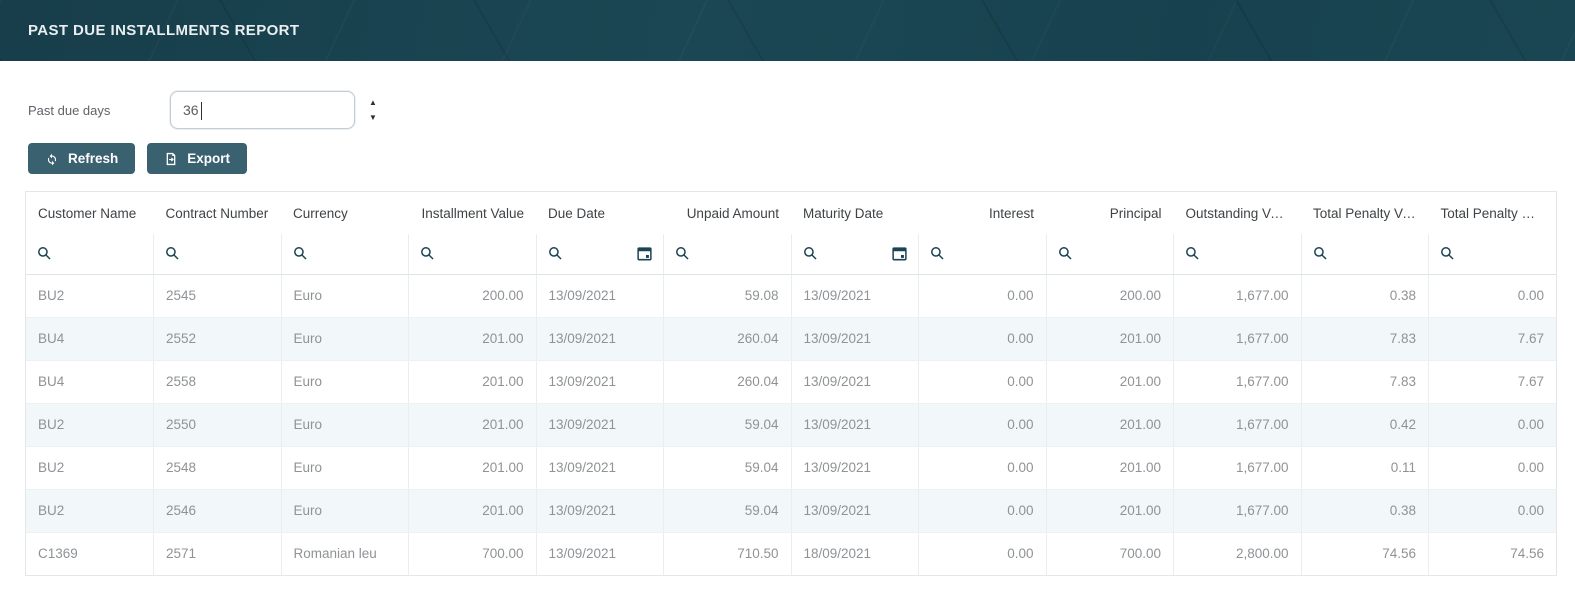 Image resolution: width=1575 pixels, height=591 pixels. What do you see at coordinates (1110, 213) in the screenshot?
I see `column-header-principal: Principal` at bounding box center [1110, 213].